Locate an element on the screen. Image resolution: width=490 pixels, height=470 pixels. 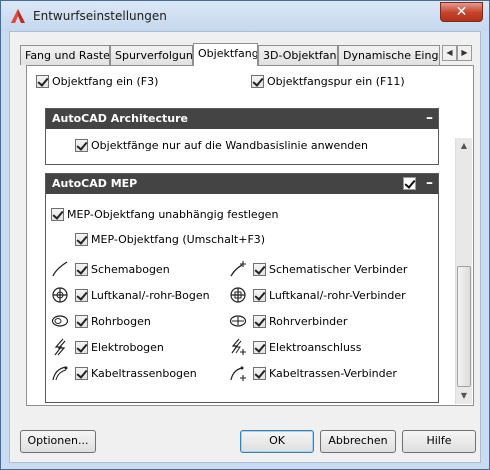
luftkanal-verbinder-checkbox: Luftkanal/-rohr-Verbinder is located at coordinates (329, 295).